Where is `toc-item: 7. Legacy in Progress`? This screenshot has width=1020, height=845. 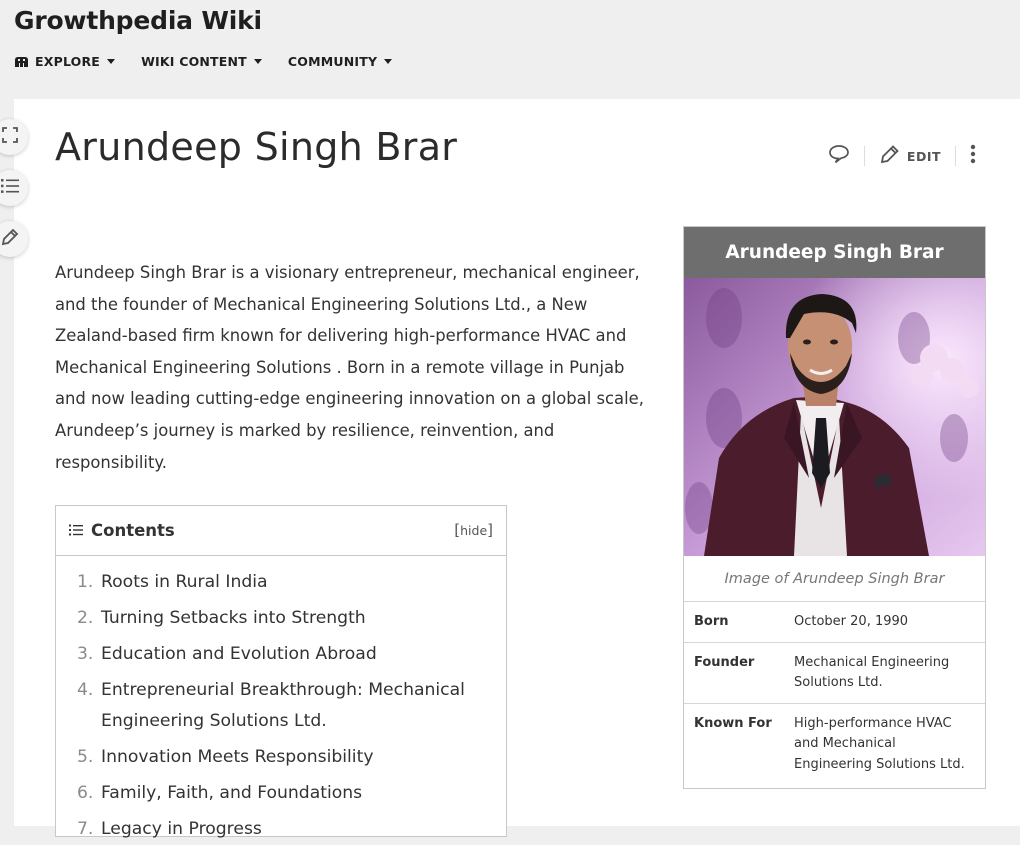 toc-item: 7. Legacy in Progress is located at coordinates (291, 829).